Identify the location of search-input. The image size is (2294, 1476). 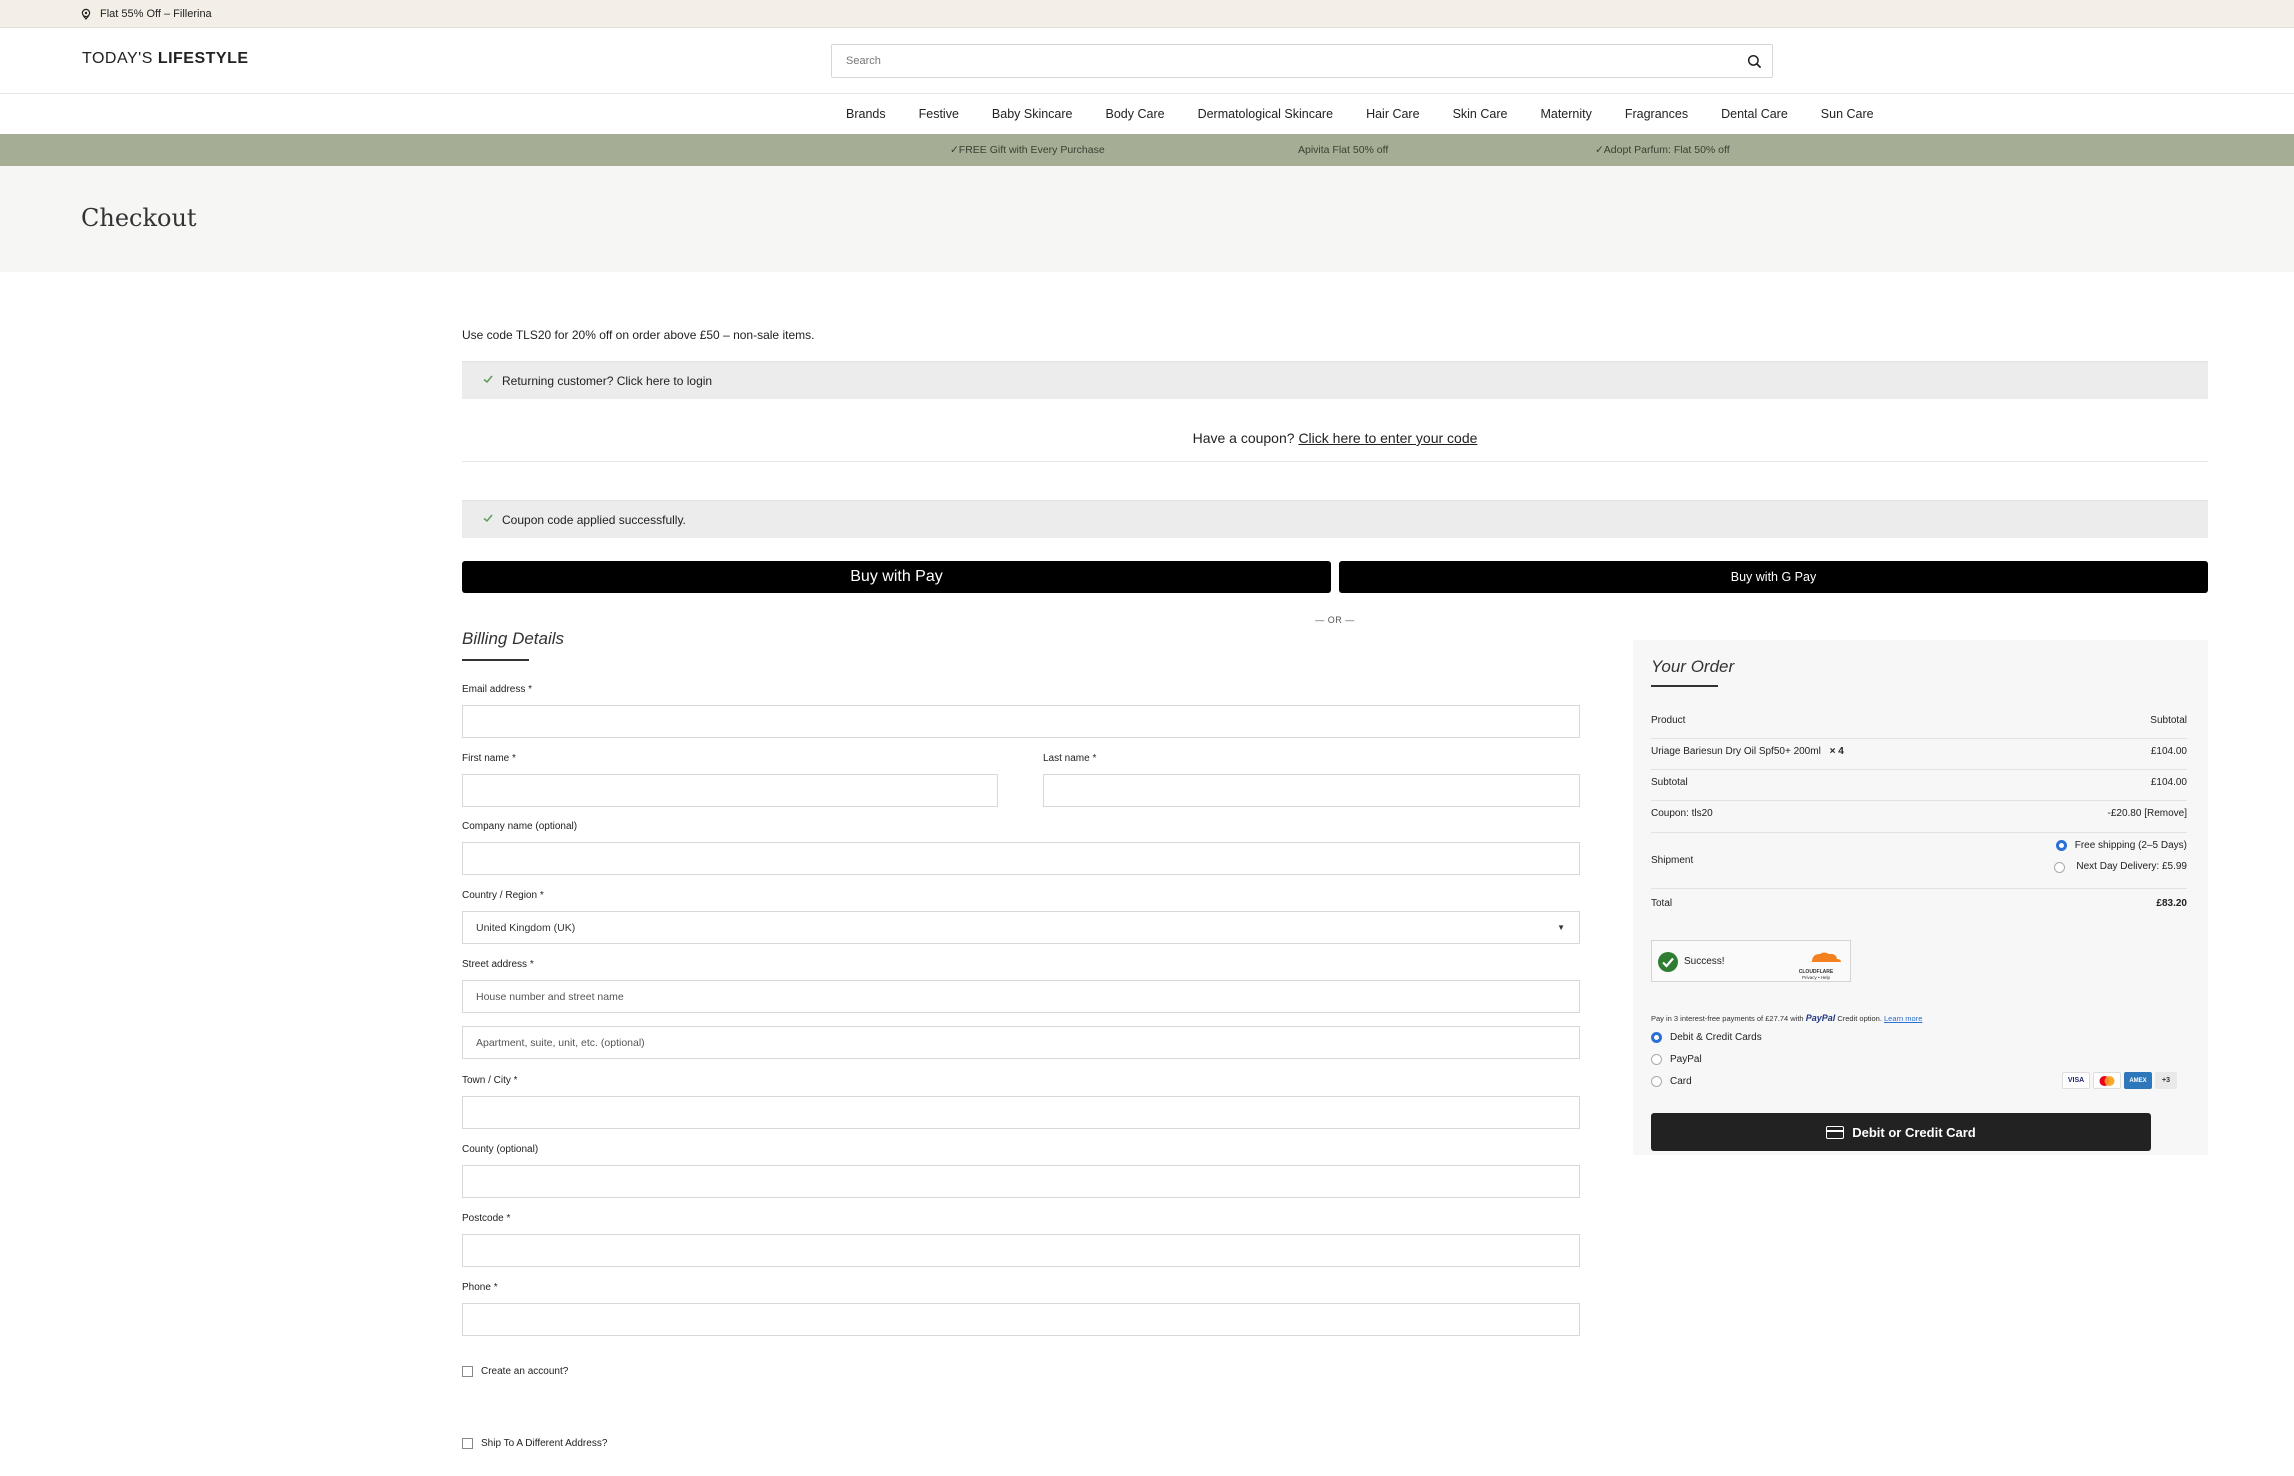
(1272, 61).